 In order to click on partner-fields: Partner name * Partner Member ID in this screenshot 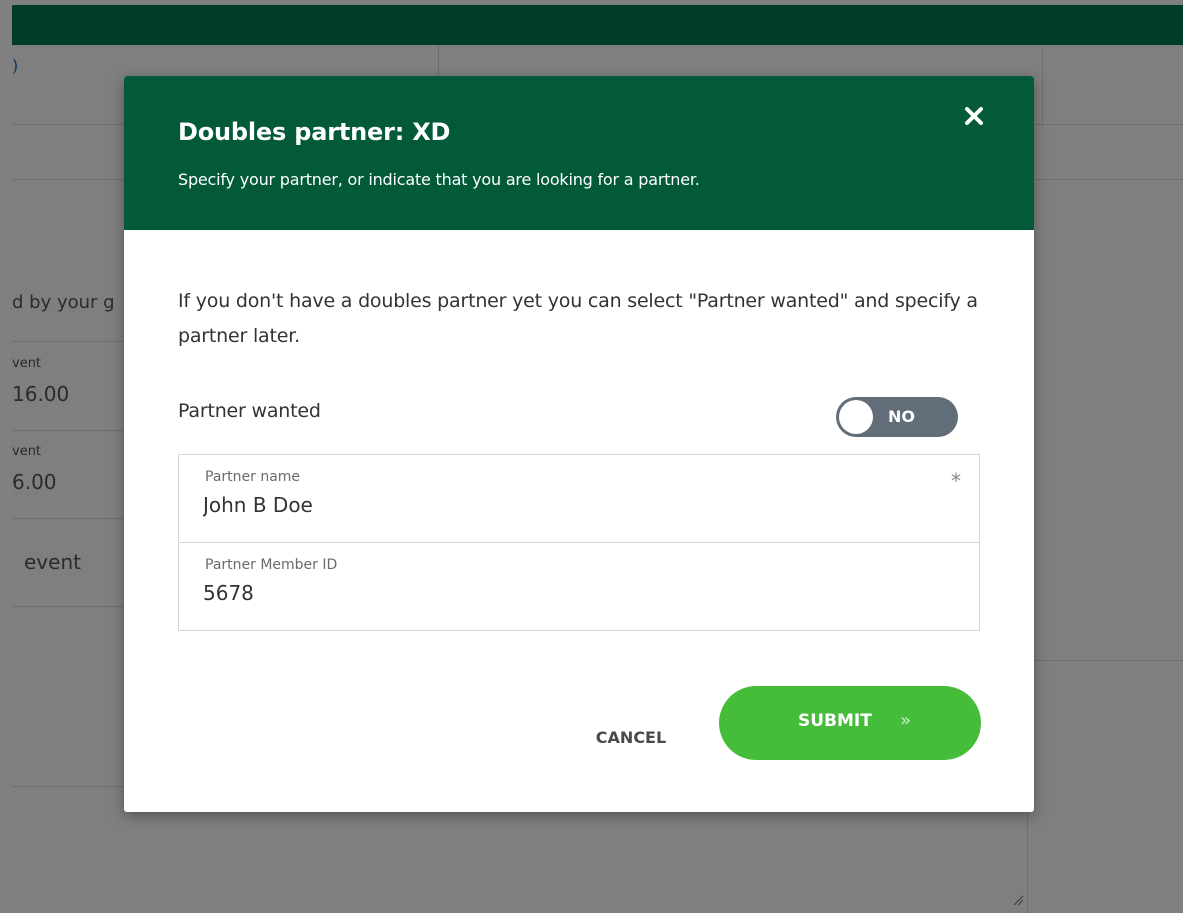, I will do `click(579, 542)`.